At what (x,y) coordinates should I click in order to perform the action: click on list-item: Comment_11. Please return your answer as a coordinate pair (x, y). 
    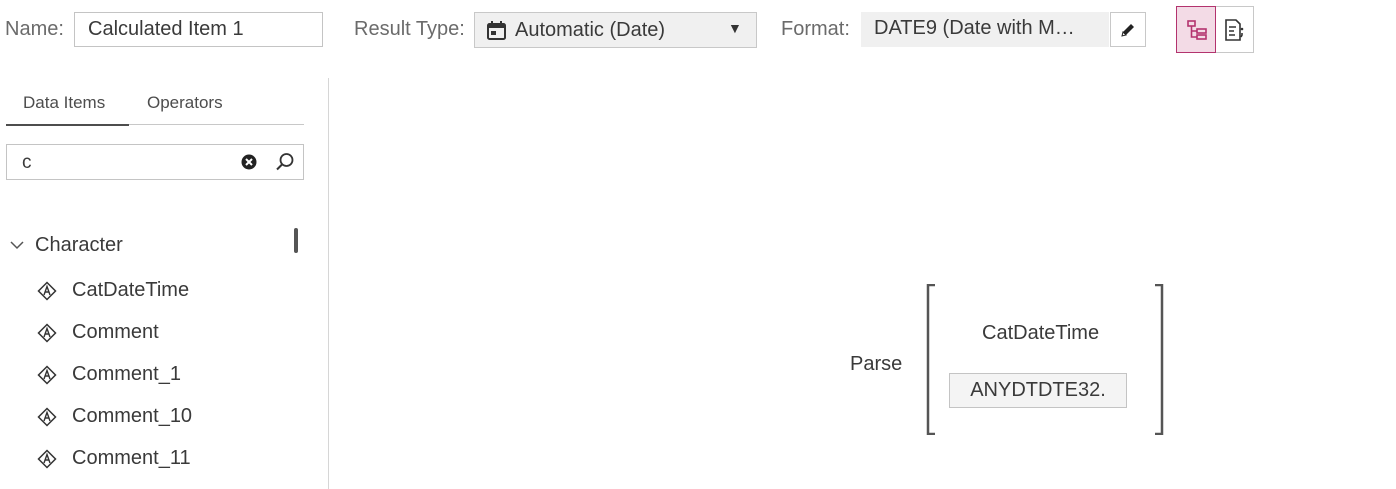
    Looking at the image, I should click on (131, 458).